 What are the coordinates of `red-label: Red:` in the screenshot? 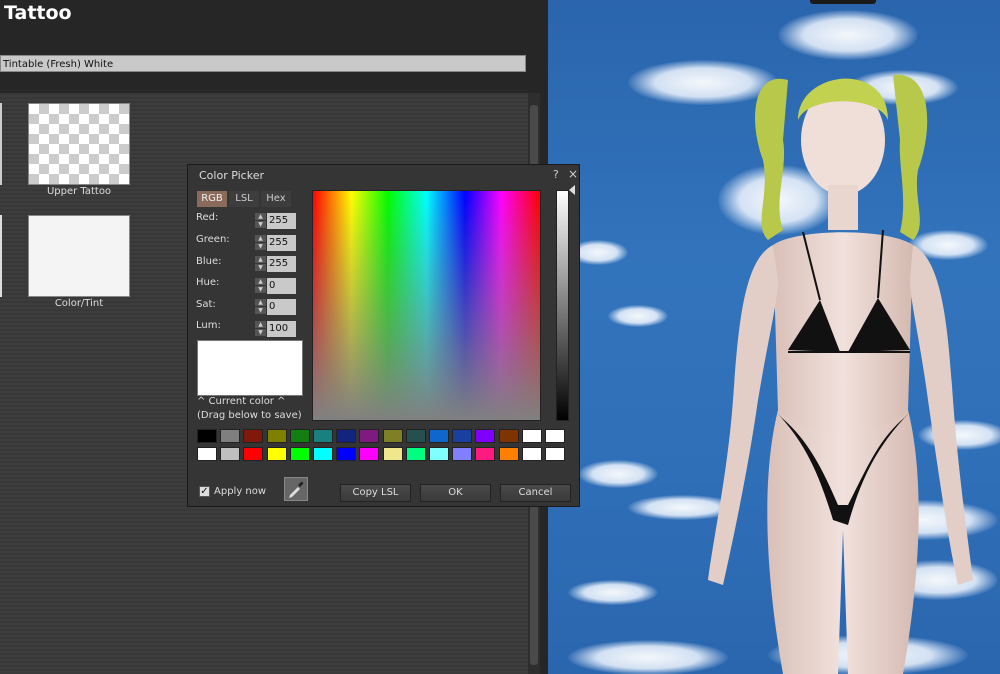 It's located at (207, 217).